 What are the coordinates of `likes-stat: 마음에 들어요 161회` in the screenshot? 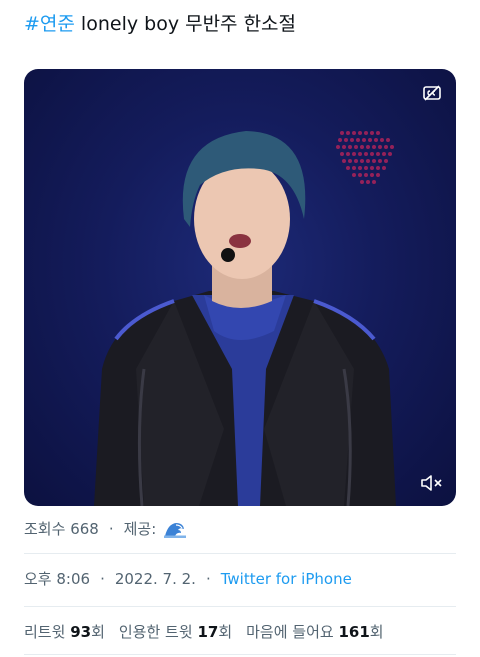 It's located at (314, 632).